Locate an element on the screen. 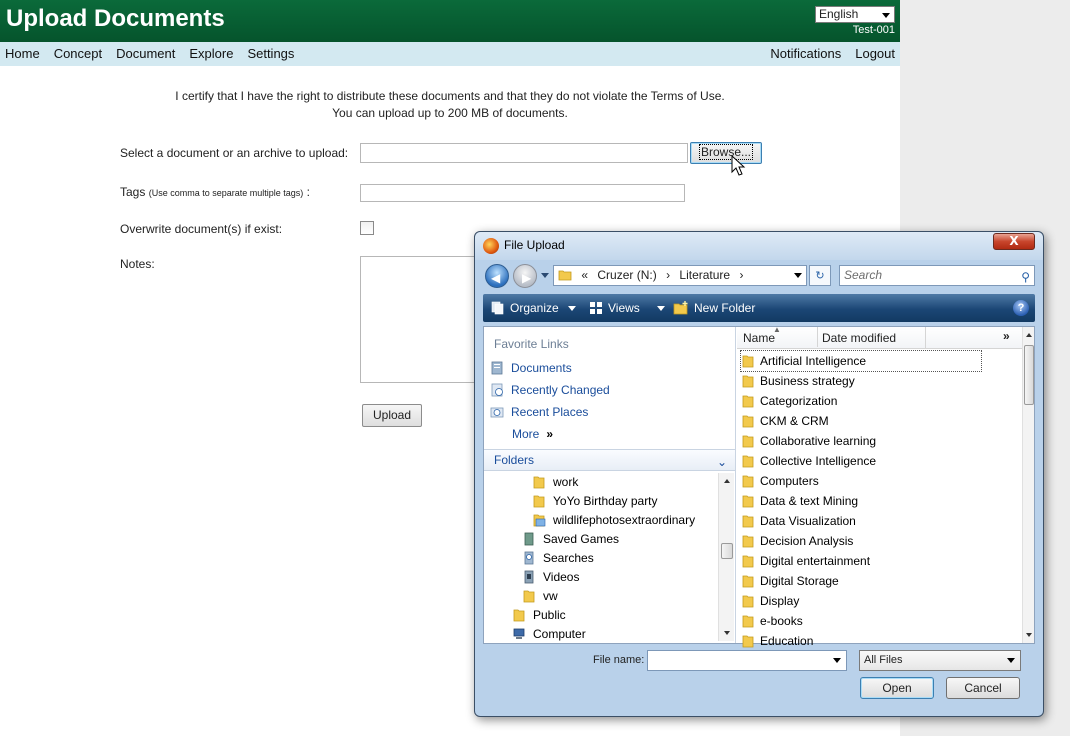 The image size is (1070, 736). history-dropdown-icon is located at coordinates (545, 275).